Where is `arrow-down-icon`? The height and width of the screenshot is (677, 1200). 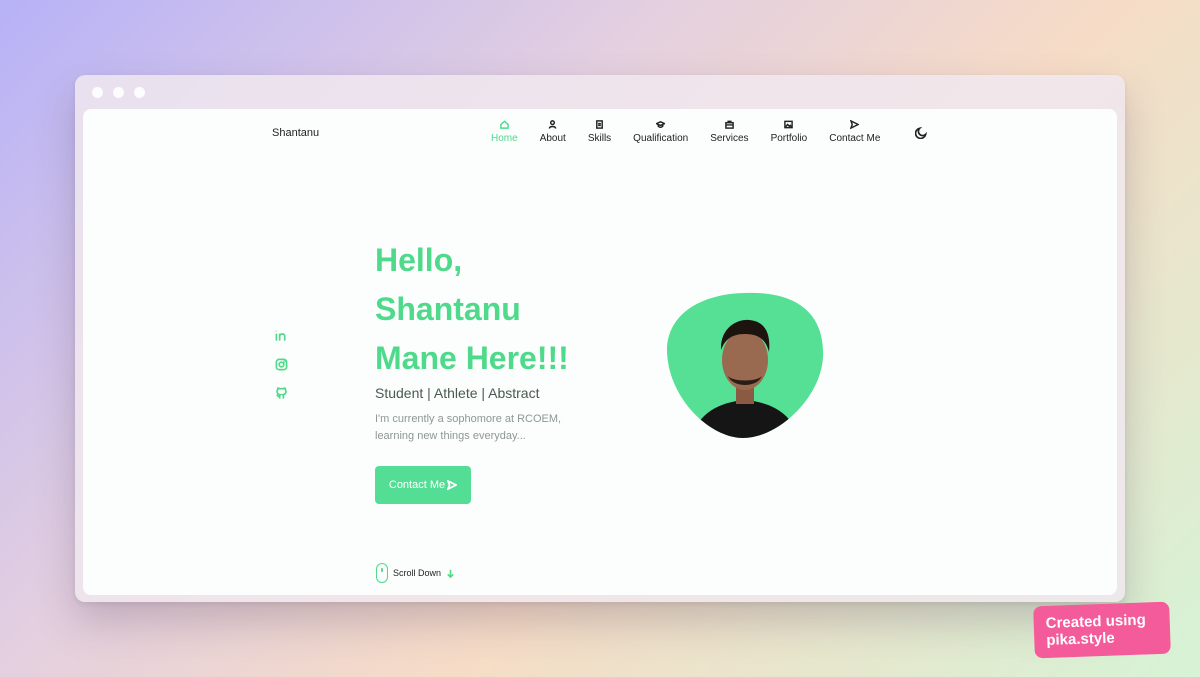 arrow-down-icon is located at coordinates (450, 573).